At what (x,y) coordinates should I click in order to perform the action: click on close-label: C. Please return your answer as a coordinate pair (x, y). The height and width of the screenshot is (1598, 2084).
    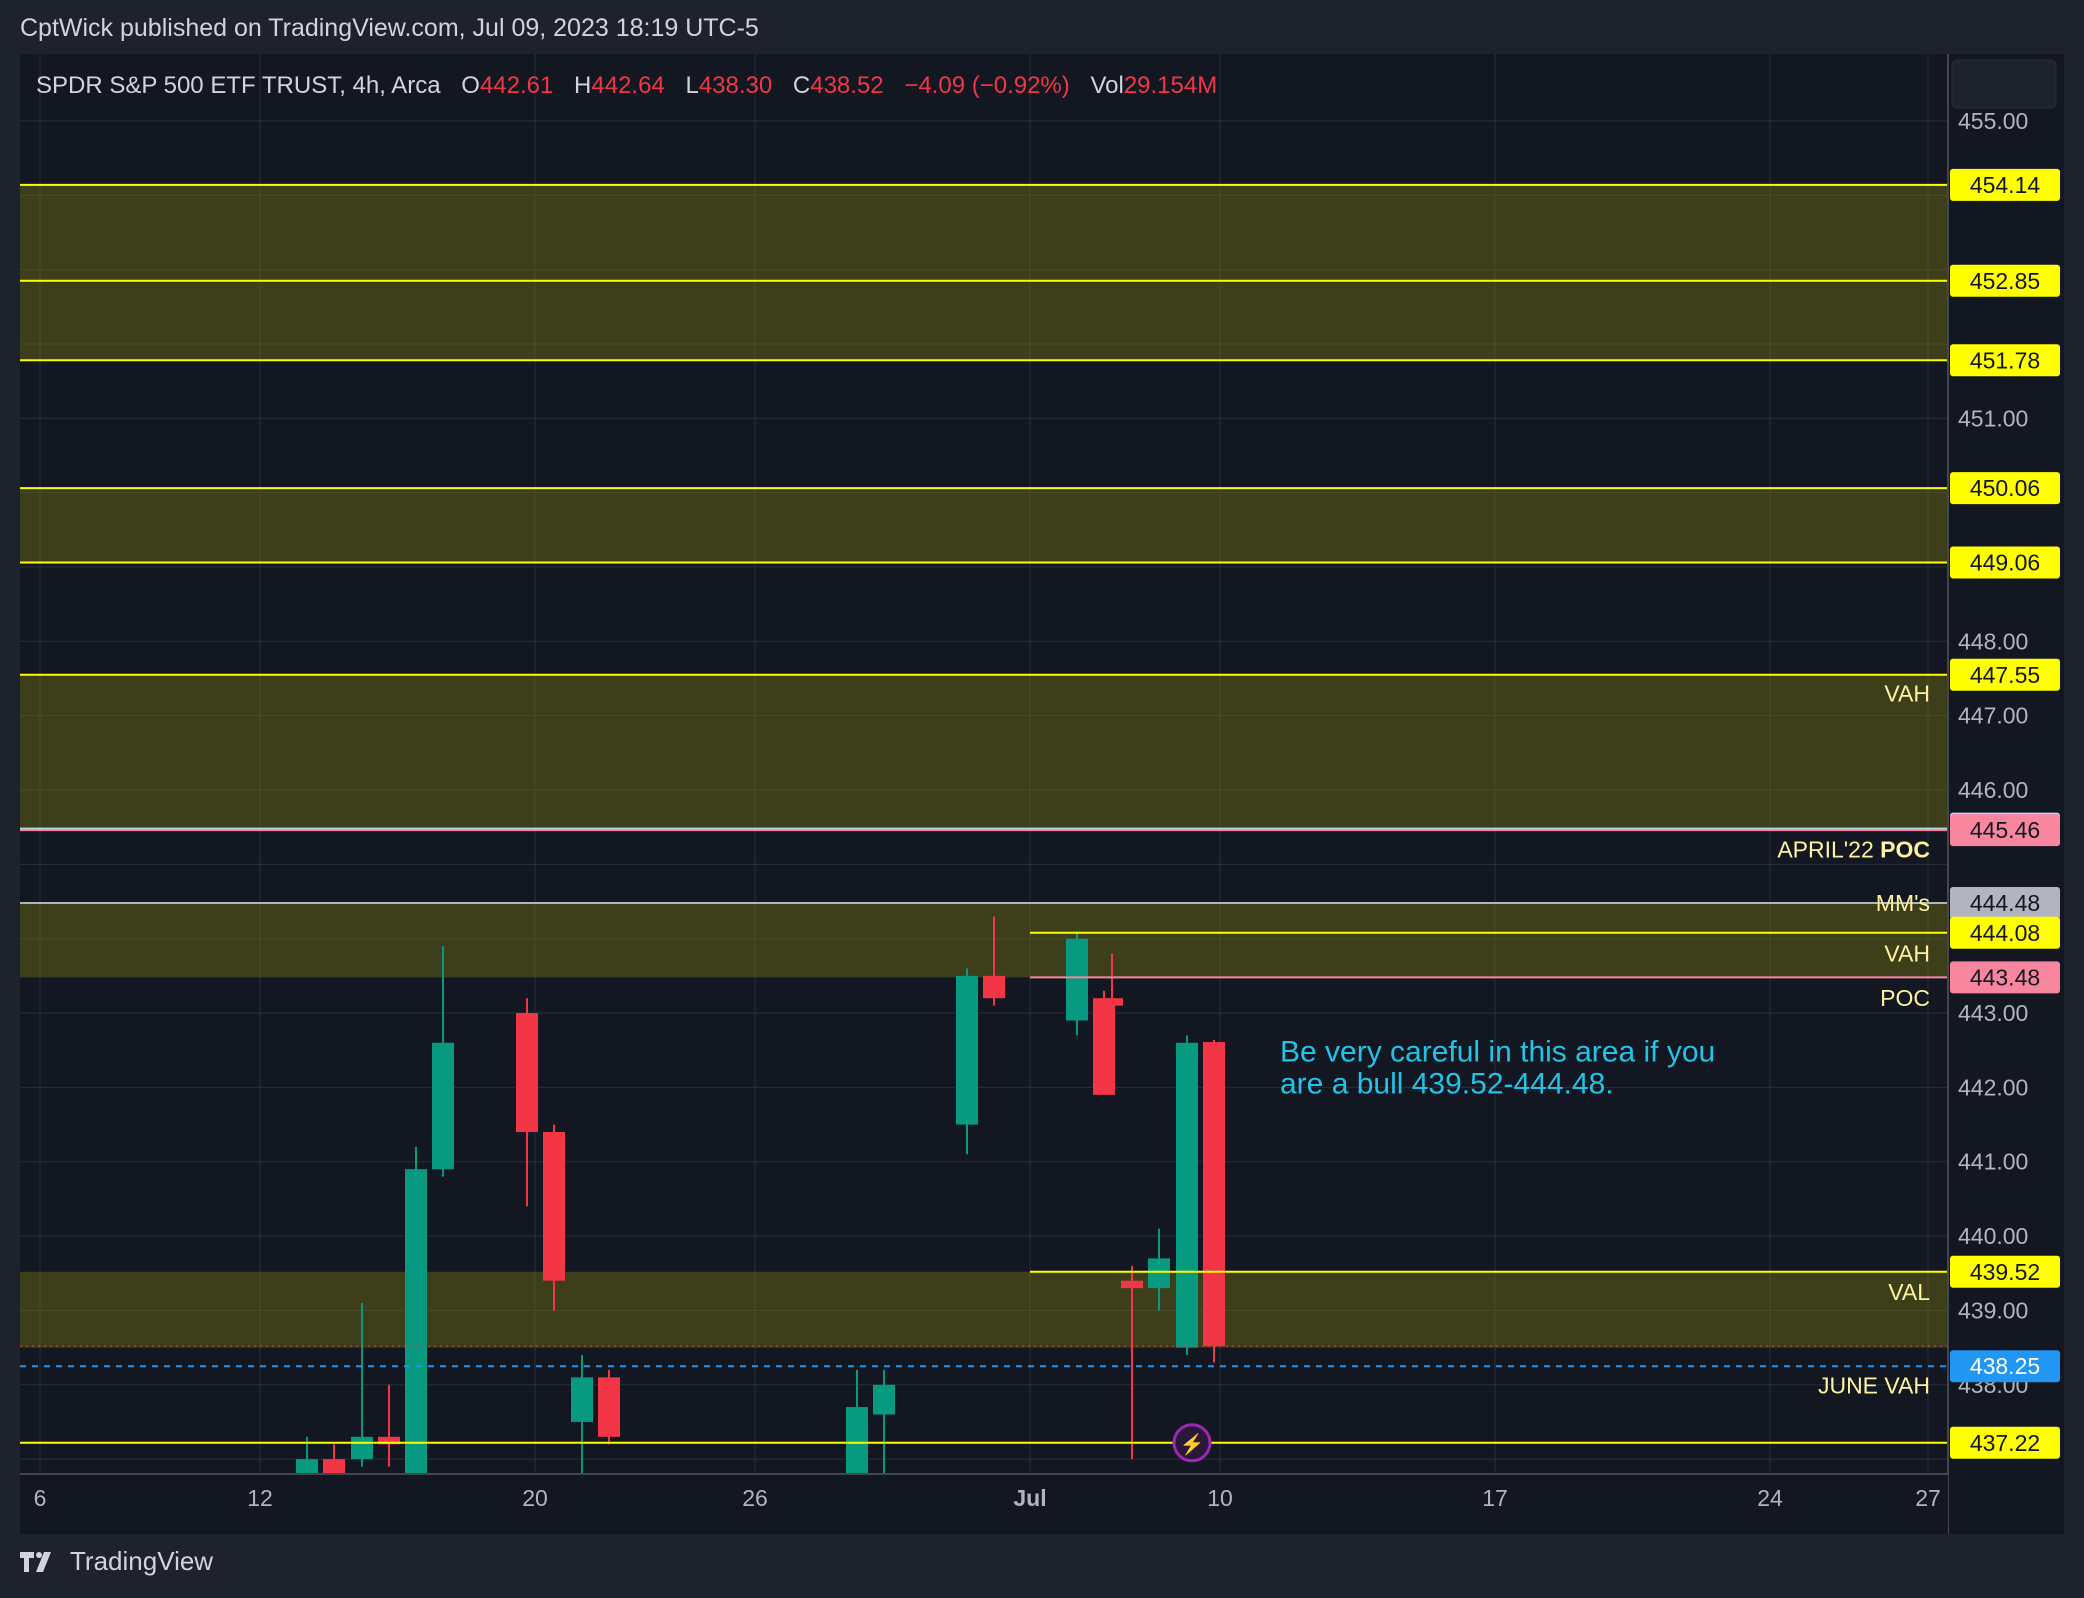
    Looking at the image, I should click on (801, 85).